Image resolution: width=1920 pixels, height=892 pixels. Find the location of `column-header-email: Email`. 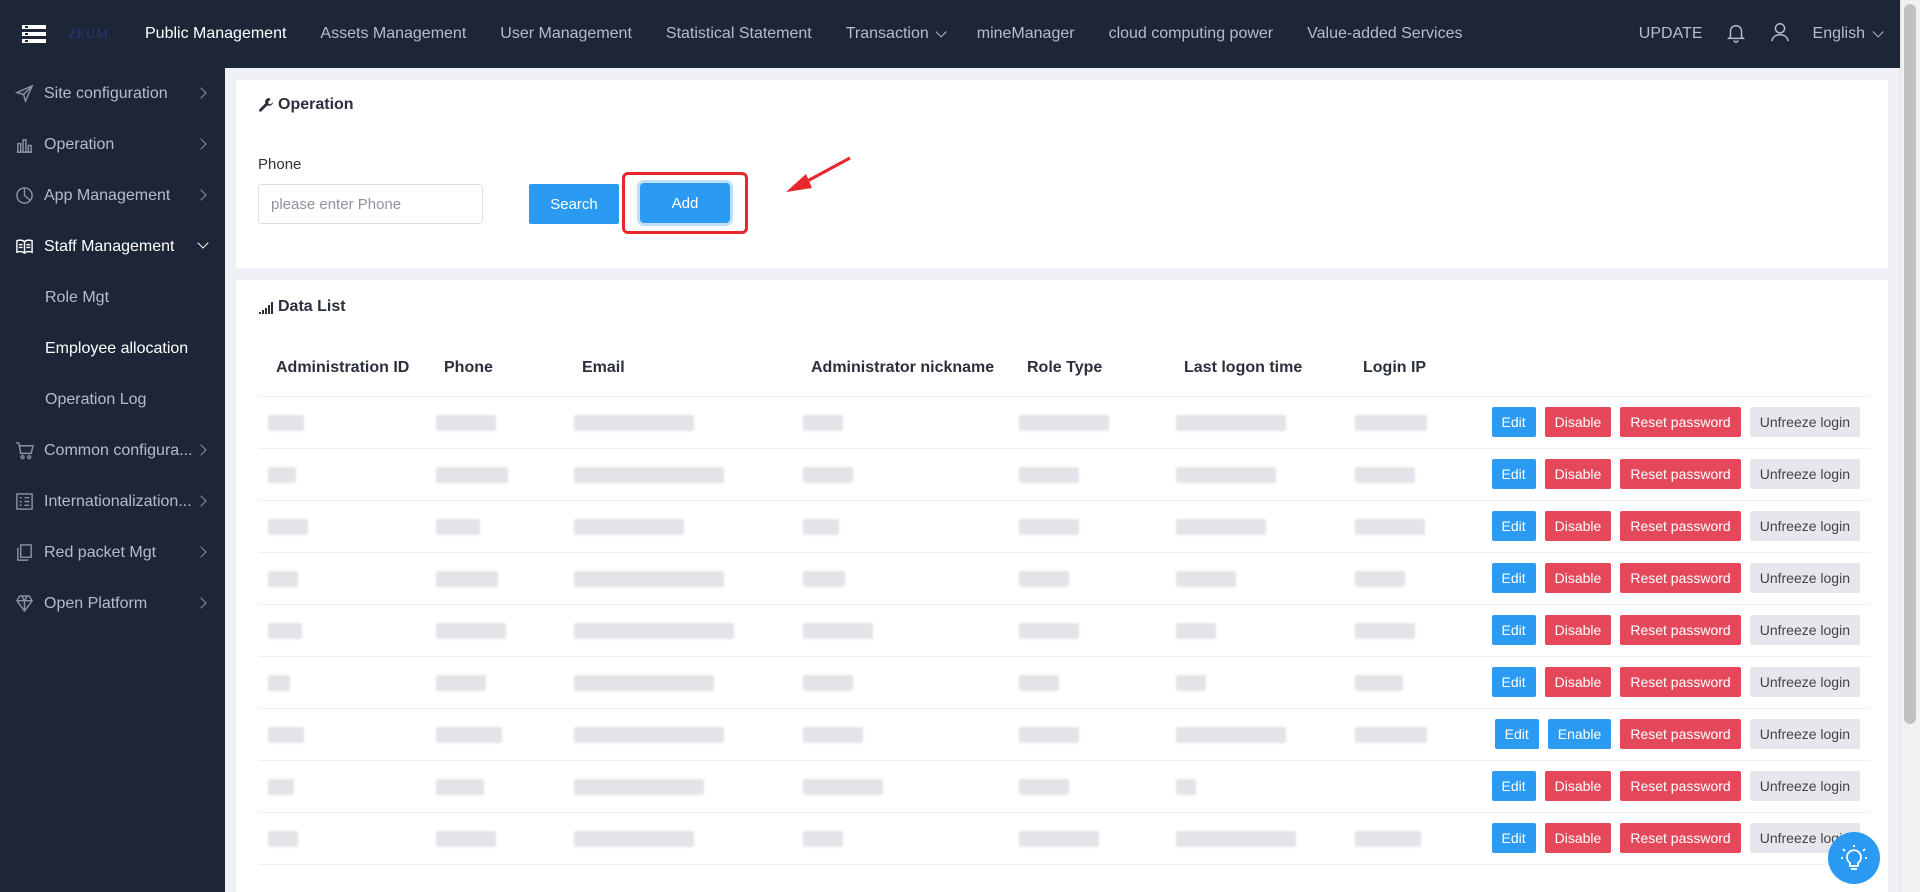

column-header-email: Email is located at coordinates (678, 368).